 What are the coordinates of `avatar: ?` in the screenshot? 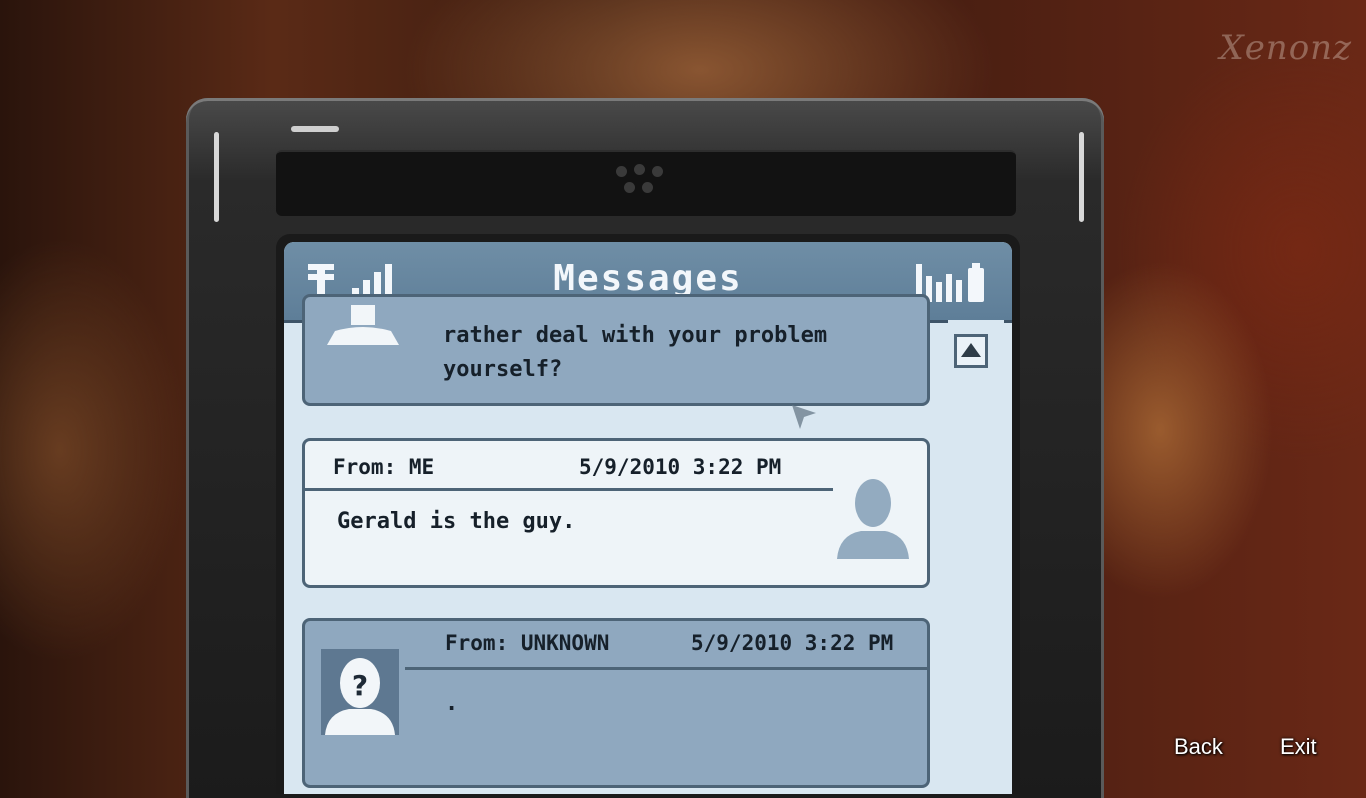 It's located at (360, 692).